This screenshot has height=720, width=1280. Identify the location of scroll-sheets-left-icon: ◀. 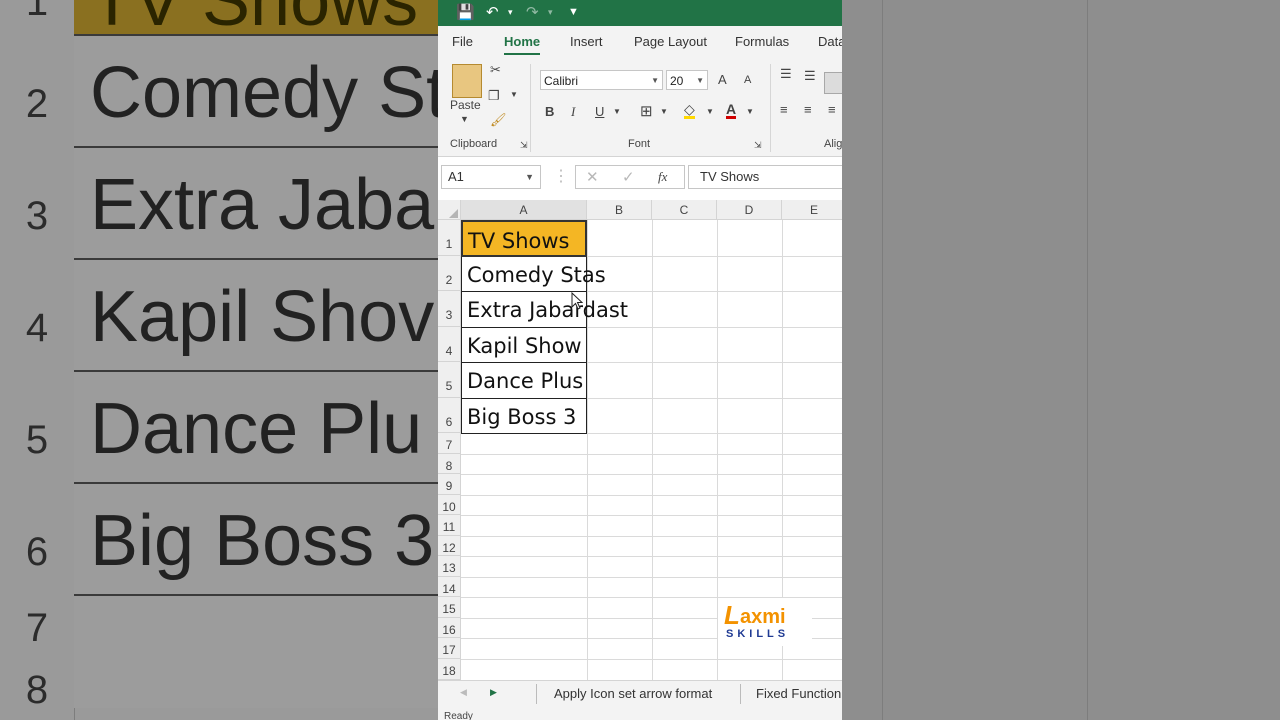
(463, 692).